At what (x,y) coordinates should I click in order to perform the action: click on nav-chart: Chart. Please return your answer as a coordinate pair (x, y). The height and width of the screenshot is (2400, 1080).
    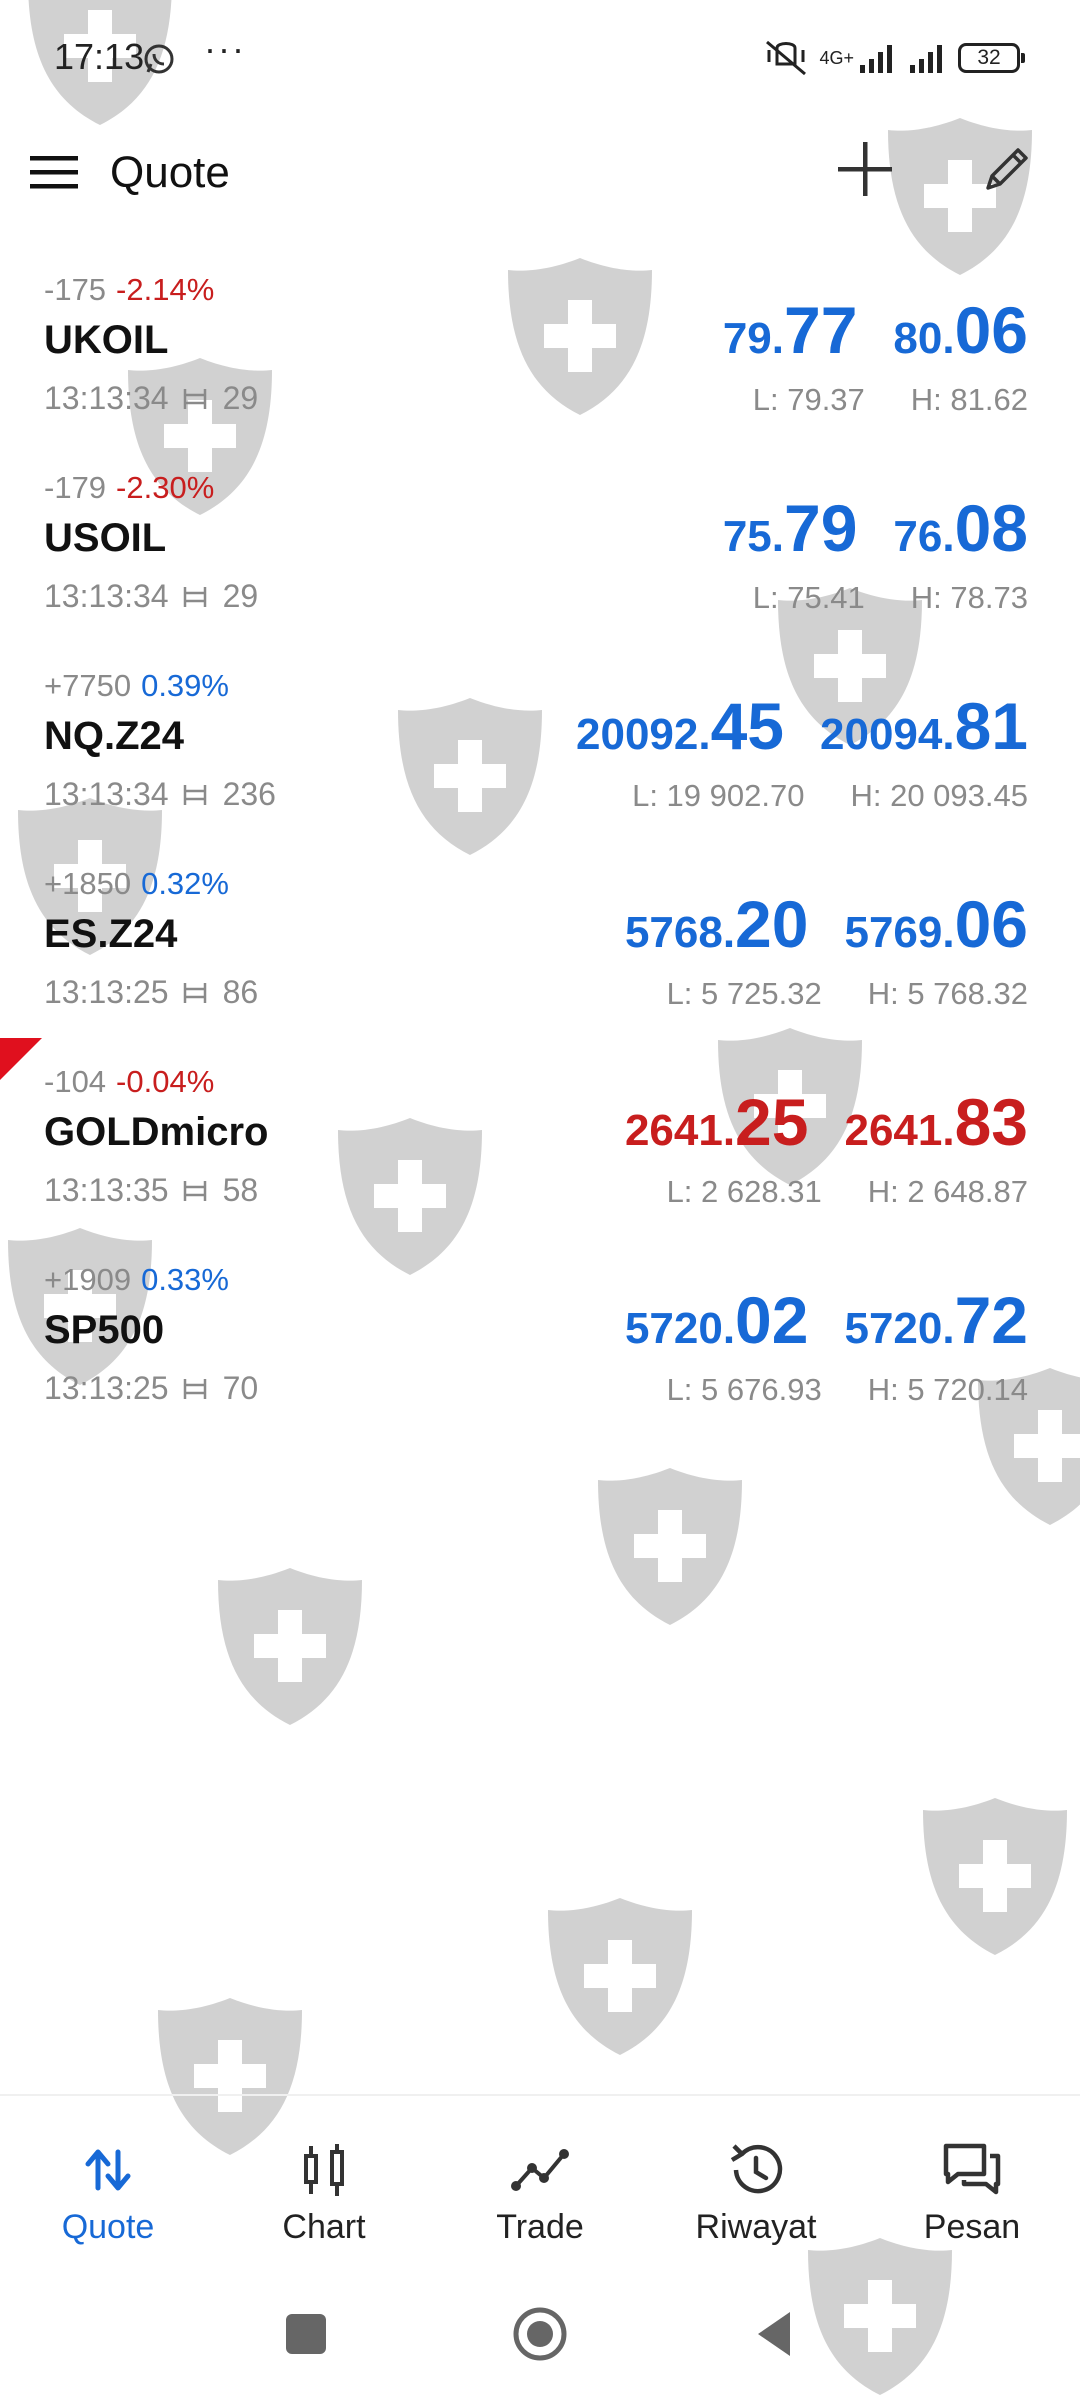
    Looking at the image, I should click on (324, 2171).